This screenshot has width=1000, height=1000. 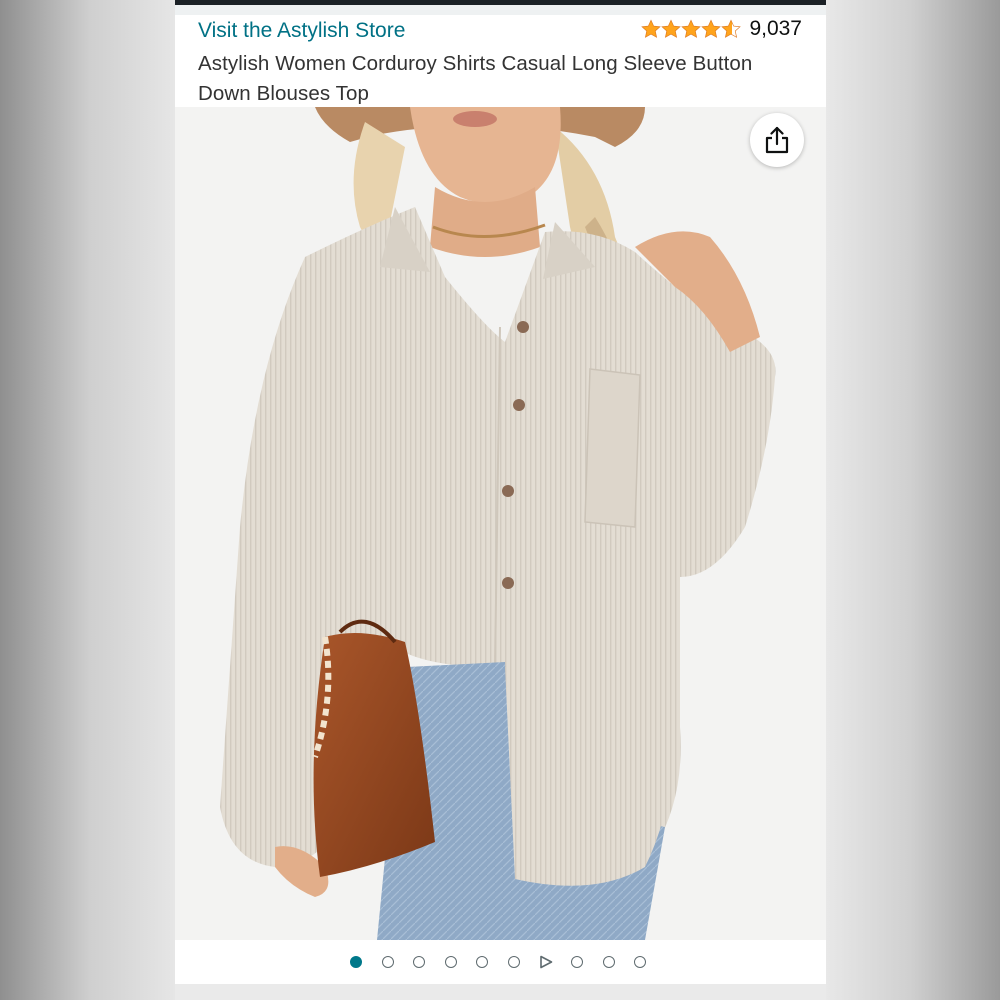 What do you see at coordinates (775, 28) in the screenshot?
I see `rating-count: 9,037` at bounding box center [775, 28].